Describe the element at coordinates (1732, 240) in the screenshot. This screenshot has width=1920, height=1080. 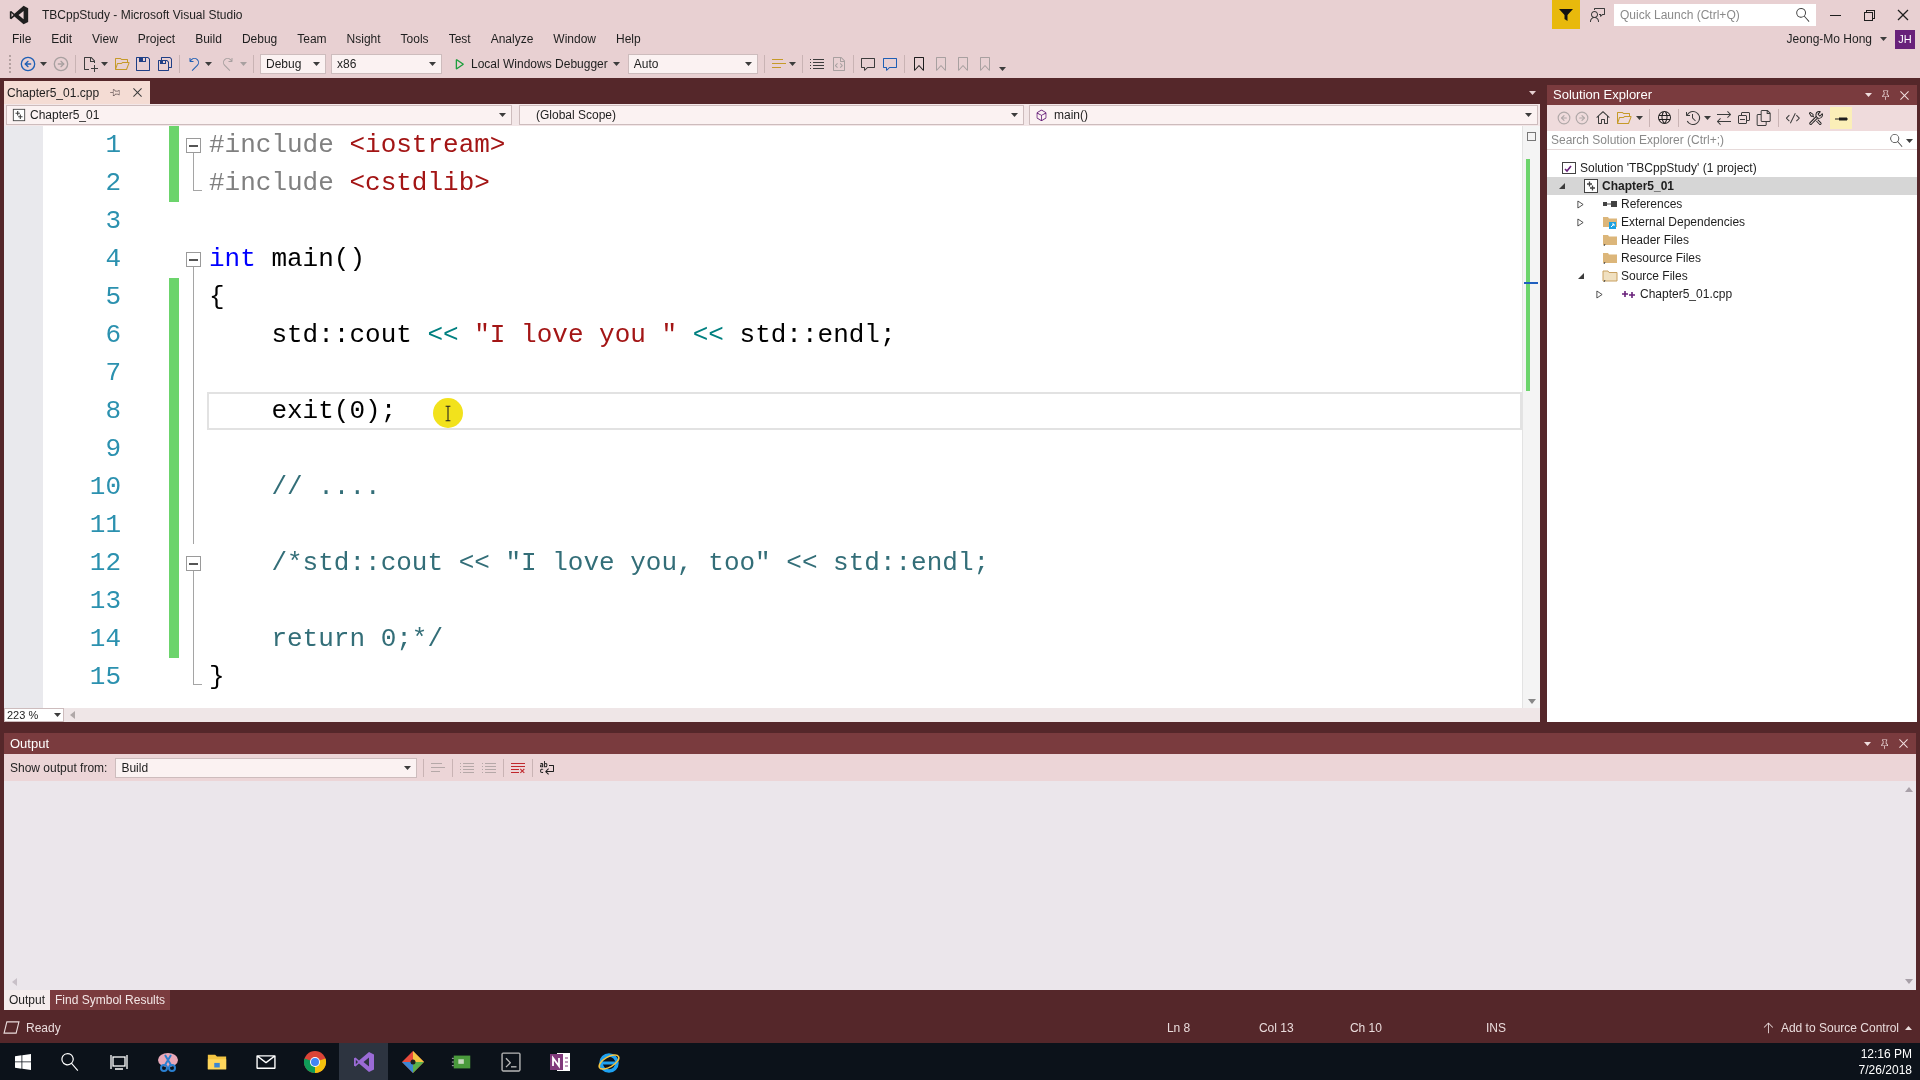
I see `tree-item: Header Files` at that location.